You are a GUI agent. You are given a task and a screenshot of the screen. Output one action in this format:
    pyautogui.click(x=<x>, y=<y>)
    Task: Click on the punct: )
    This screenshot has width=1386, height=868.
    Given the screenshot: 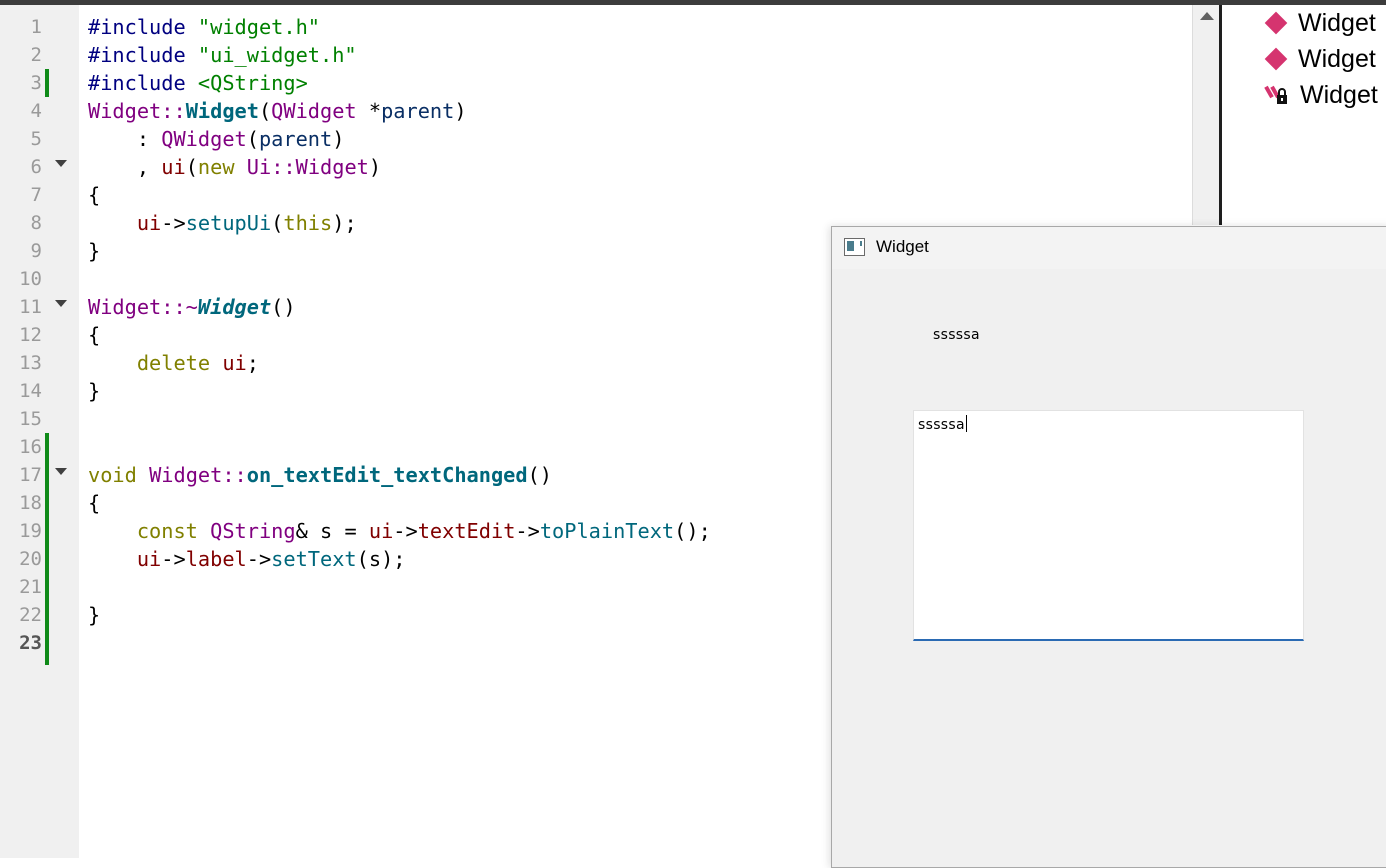 What is the action you would take?
    pyautogui.click(x=375, y=167)
    